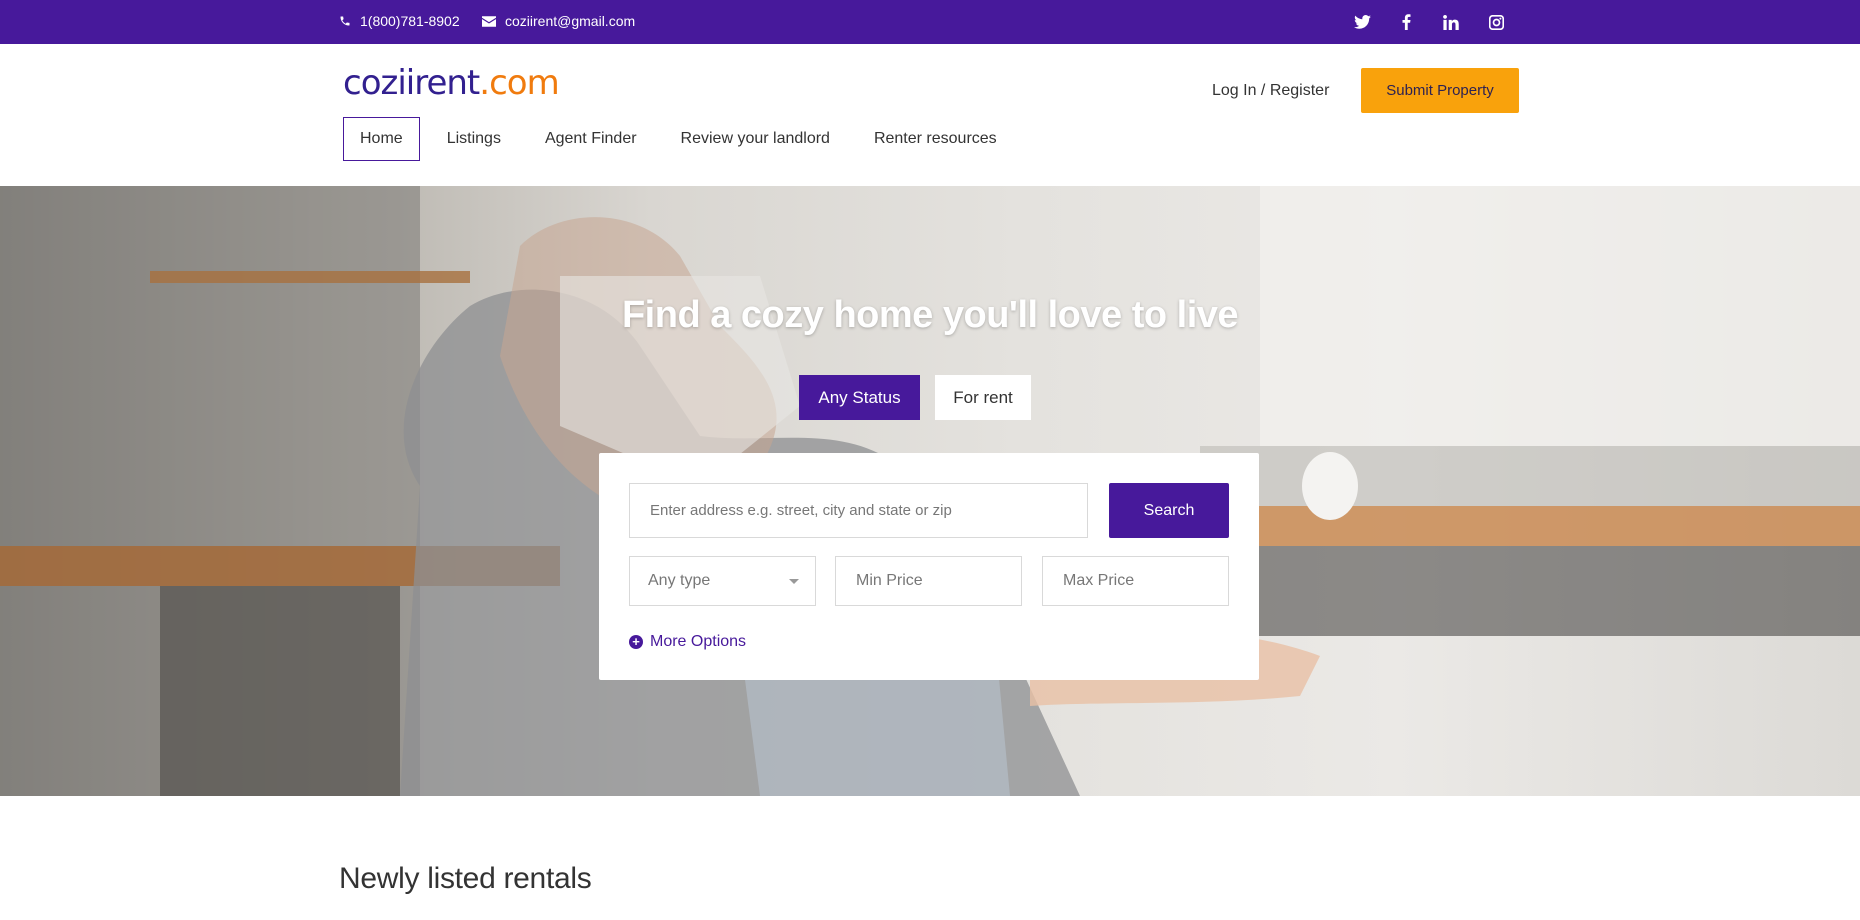 The height and width of the screenshot is (920, 1860). Describe the element at coordinates (465, 878) in the screenshot. I see `newly-listed-heading: Newly listed rentals` at that location.